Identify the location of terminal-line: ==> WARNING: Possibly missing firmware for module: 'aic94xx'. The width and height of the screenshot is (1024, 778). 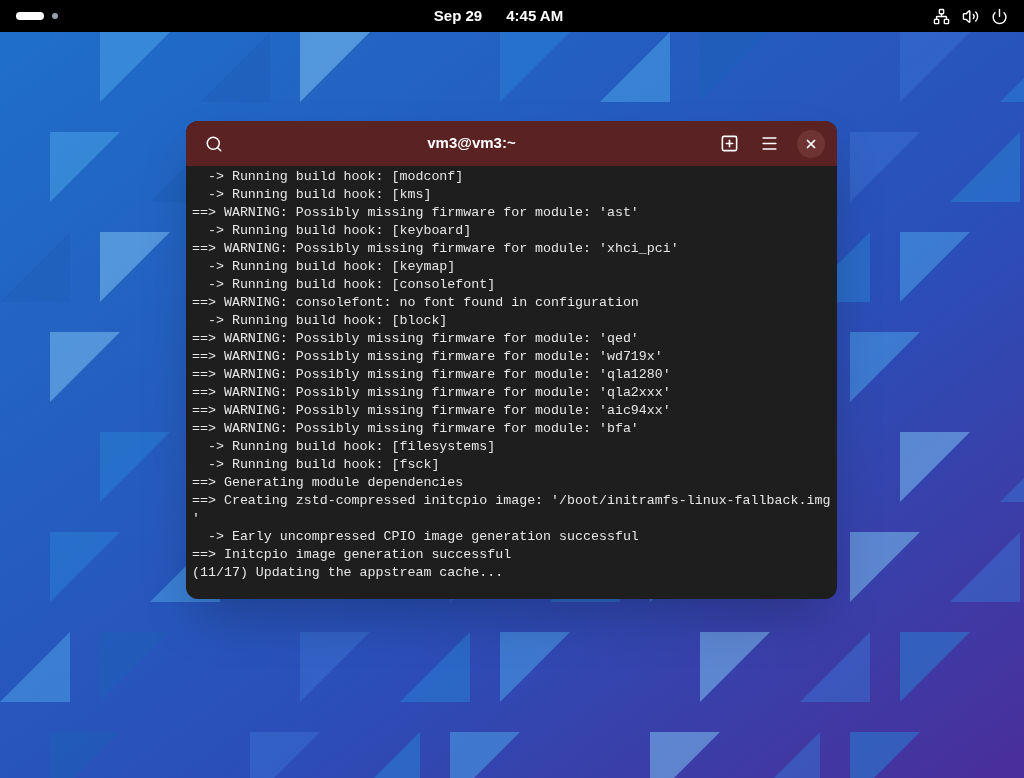
(431, 411).